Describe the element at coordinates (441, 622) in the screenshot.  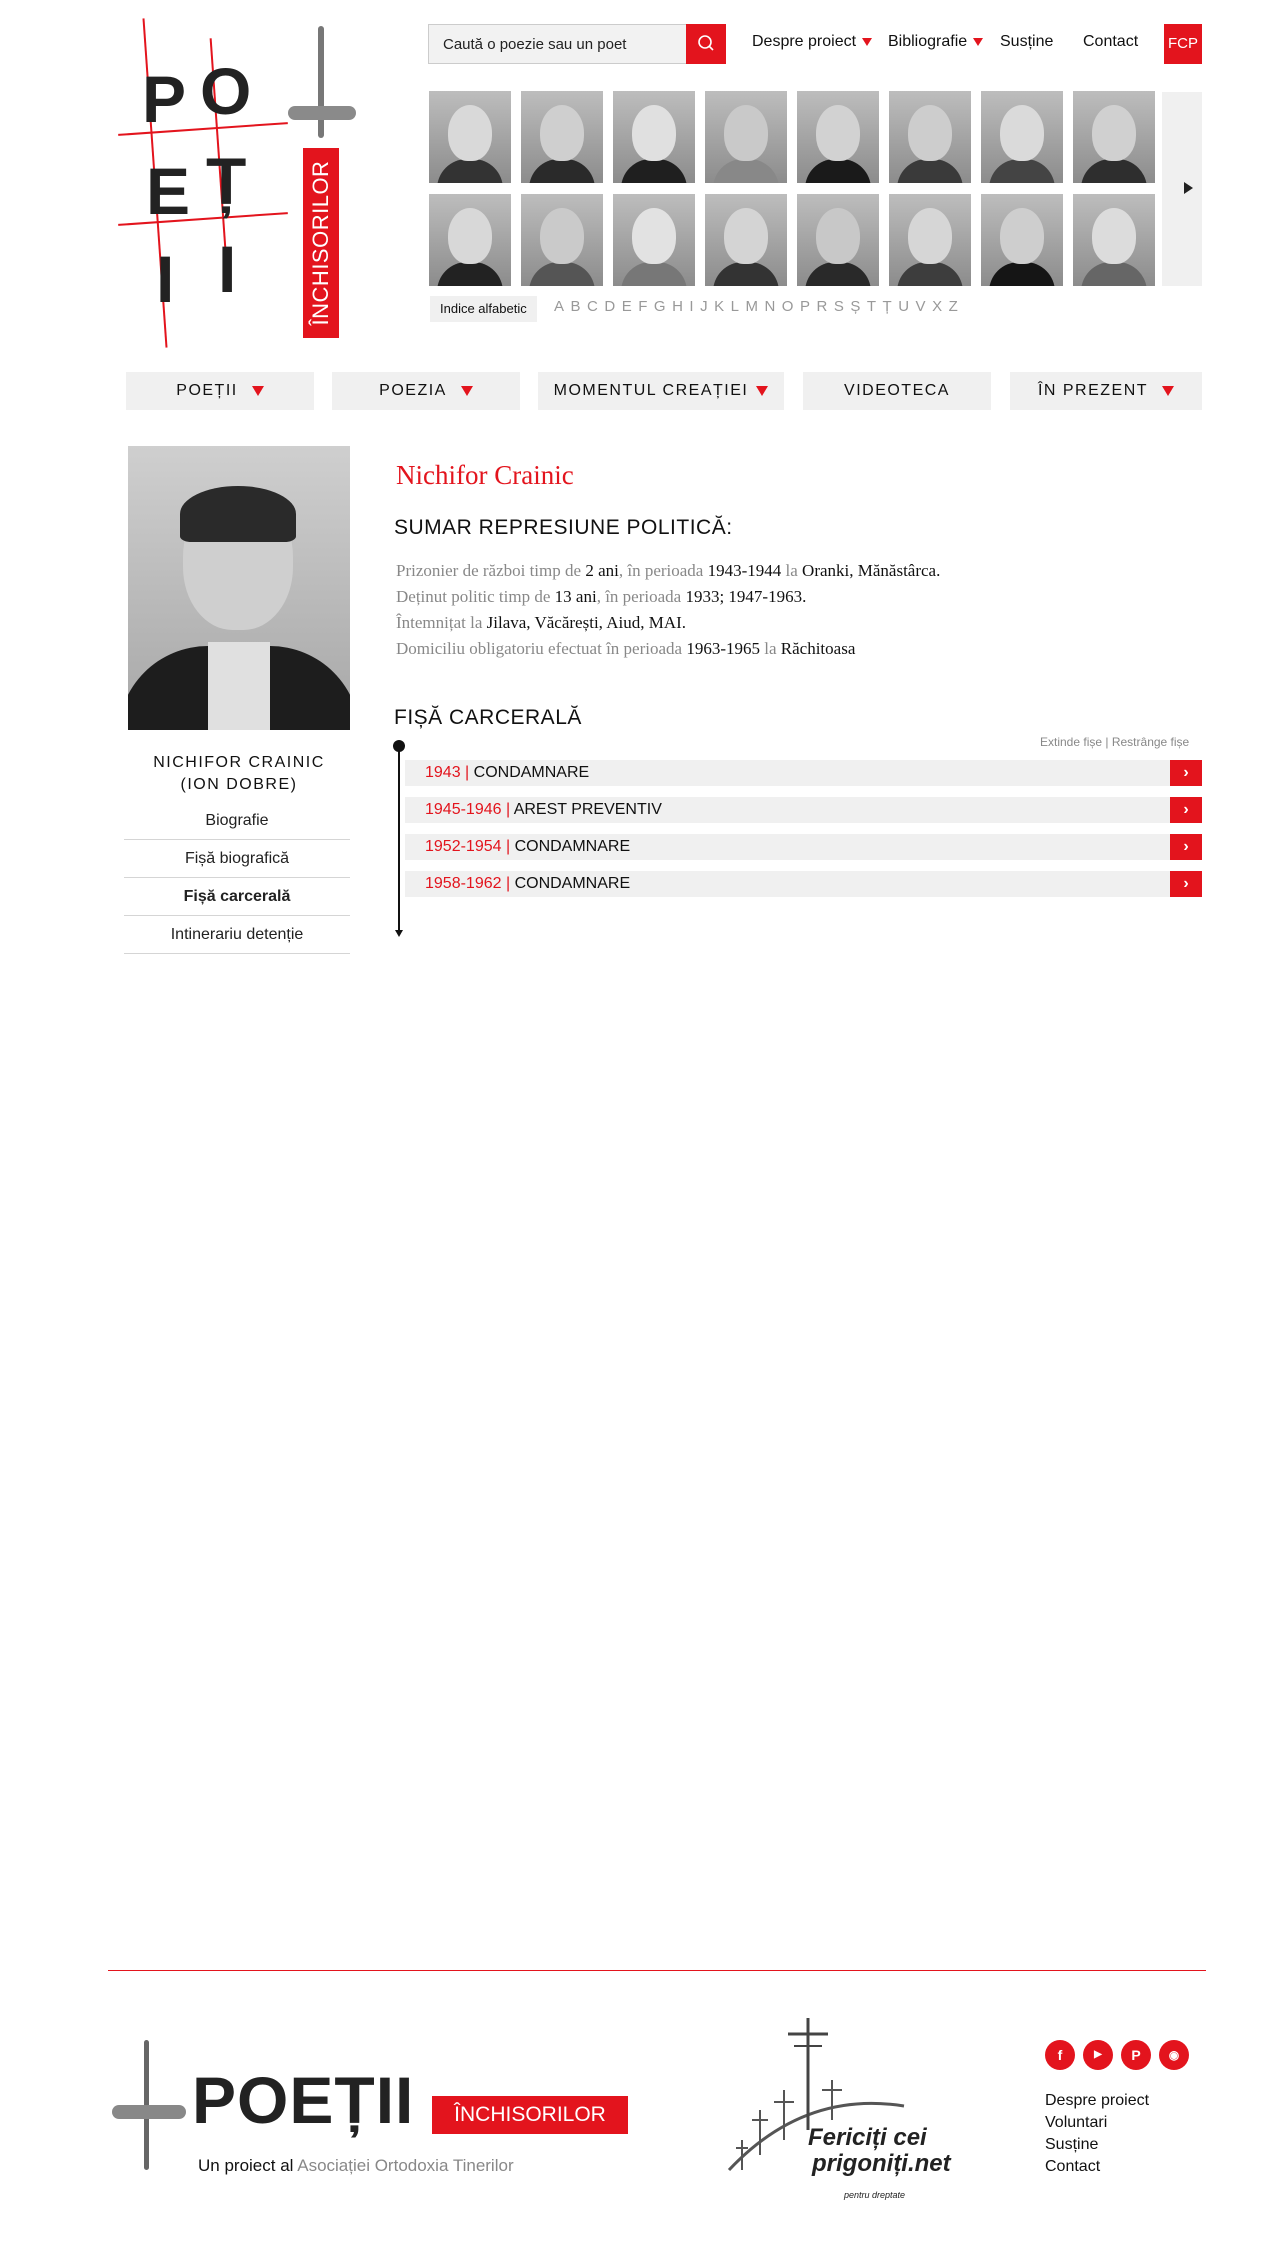
I see `summary-text: Întemnițat la` at that location.